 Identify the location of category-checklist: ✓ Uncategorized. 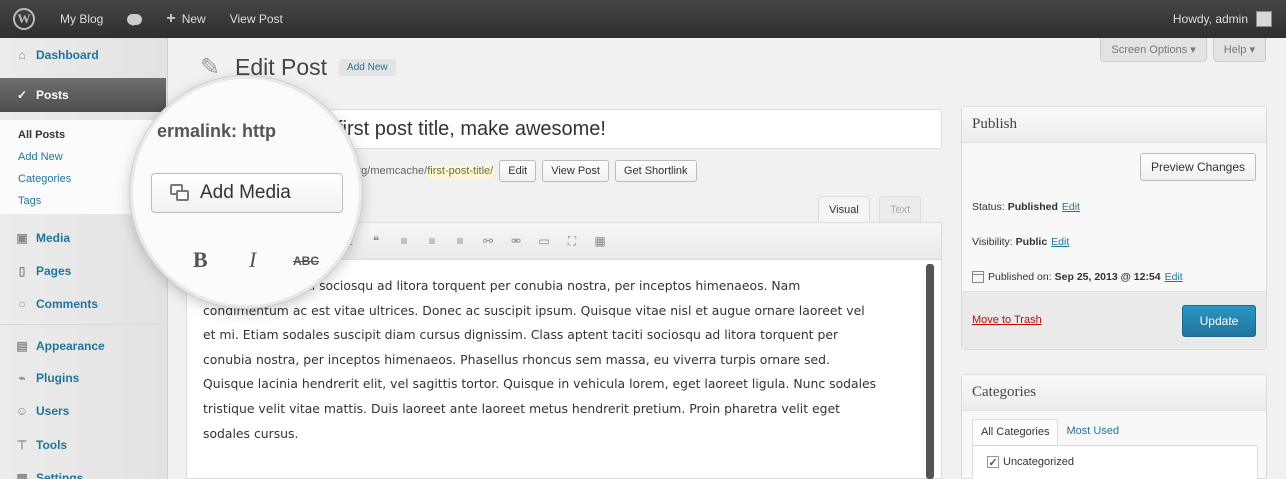
(1115, 462).